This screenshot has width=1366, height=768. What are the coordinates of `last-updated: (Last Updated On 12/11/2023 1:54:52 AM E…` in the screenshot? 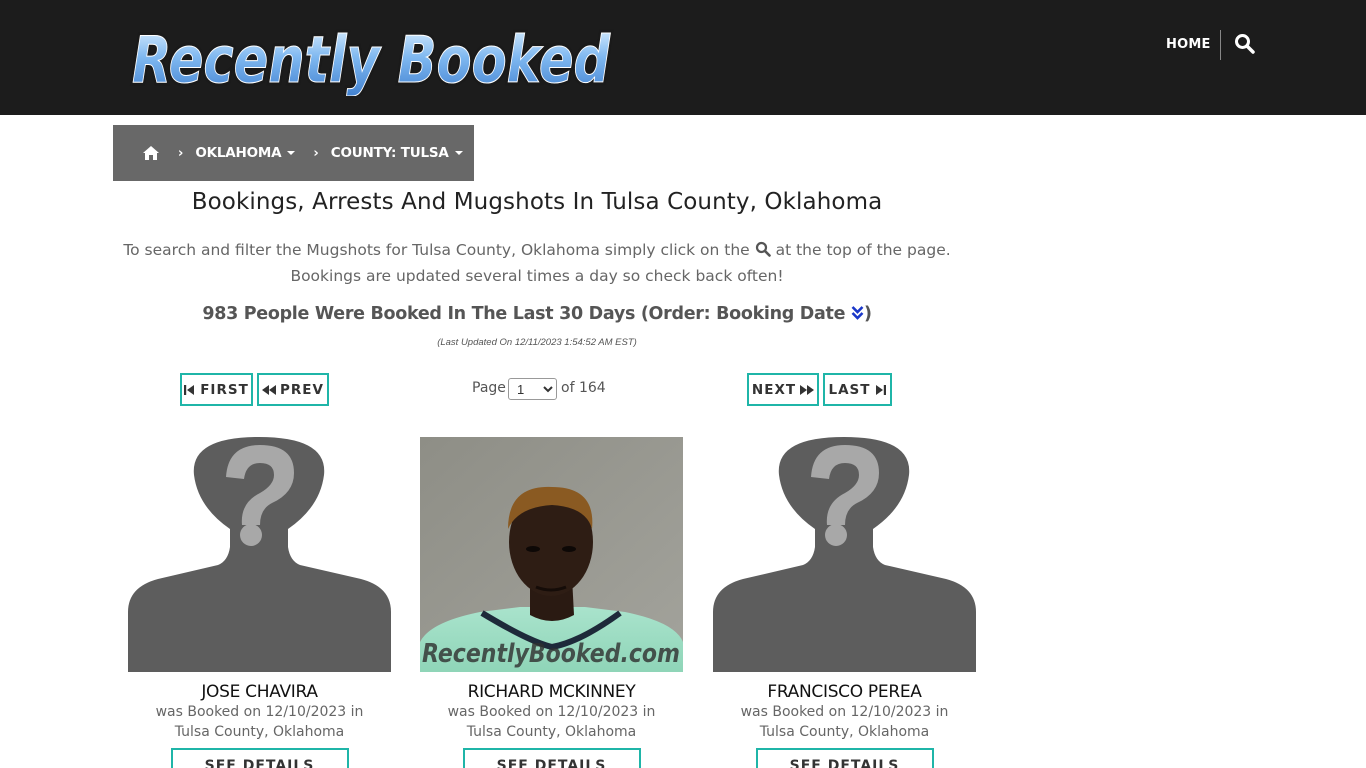 It's located at (537, 342).